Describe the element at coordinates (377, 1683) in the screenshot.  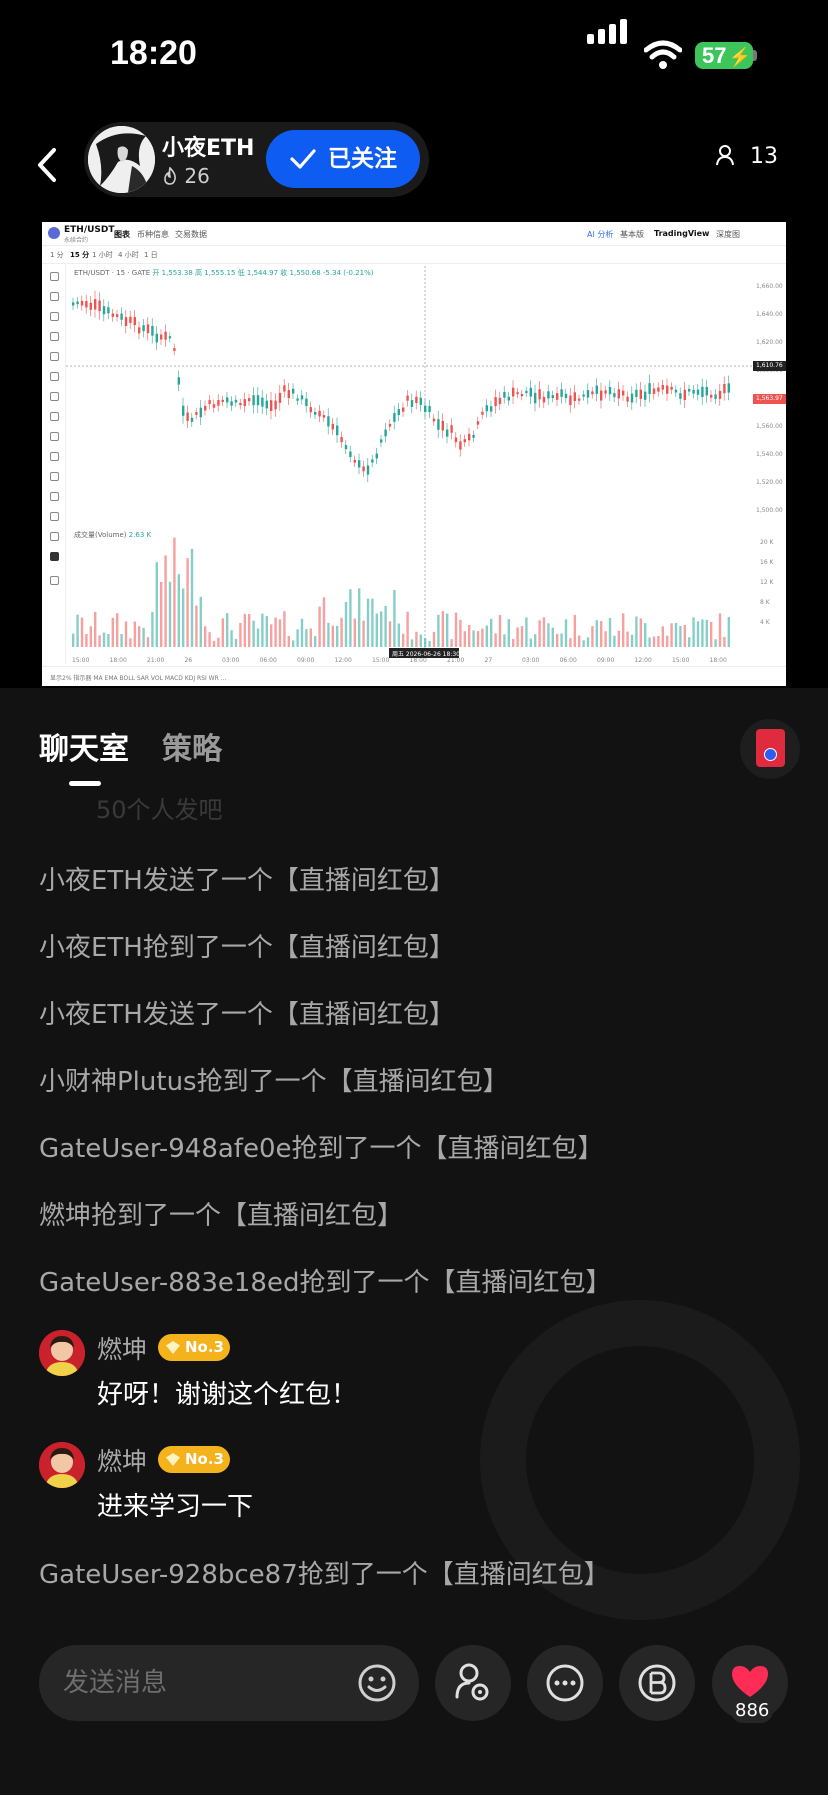
I see `emoji-icon` at that location.